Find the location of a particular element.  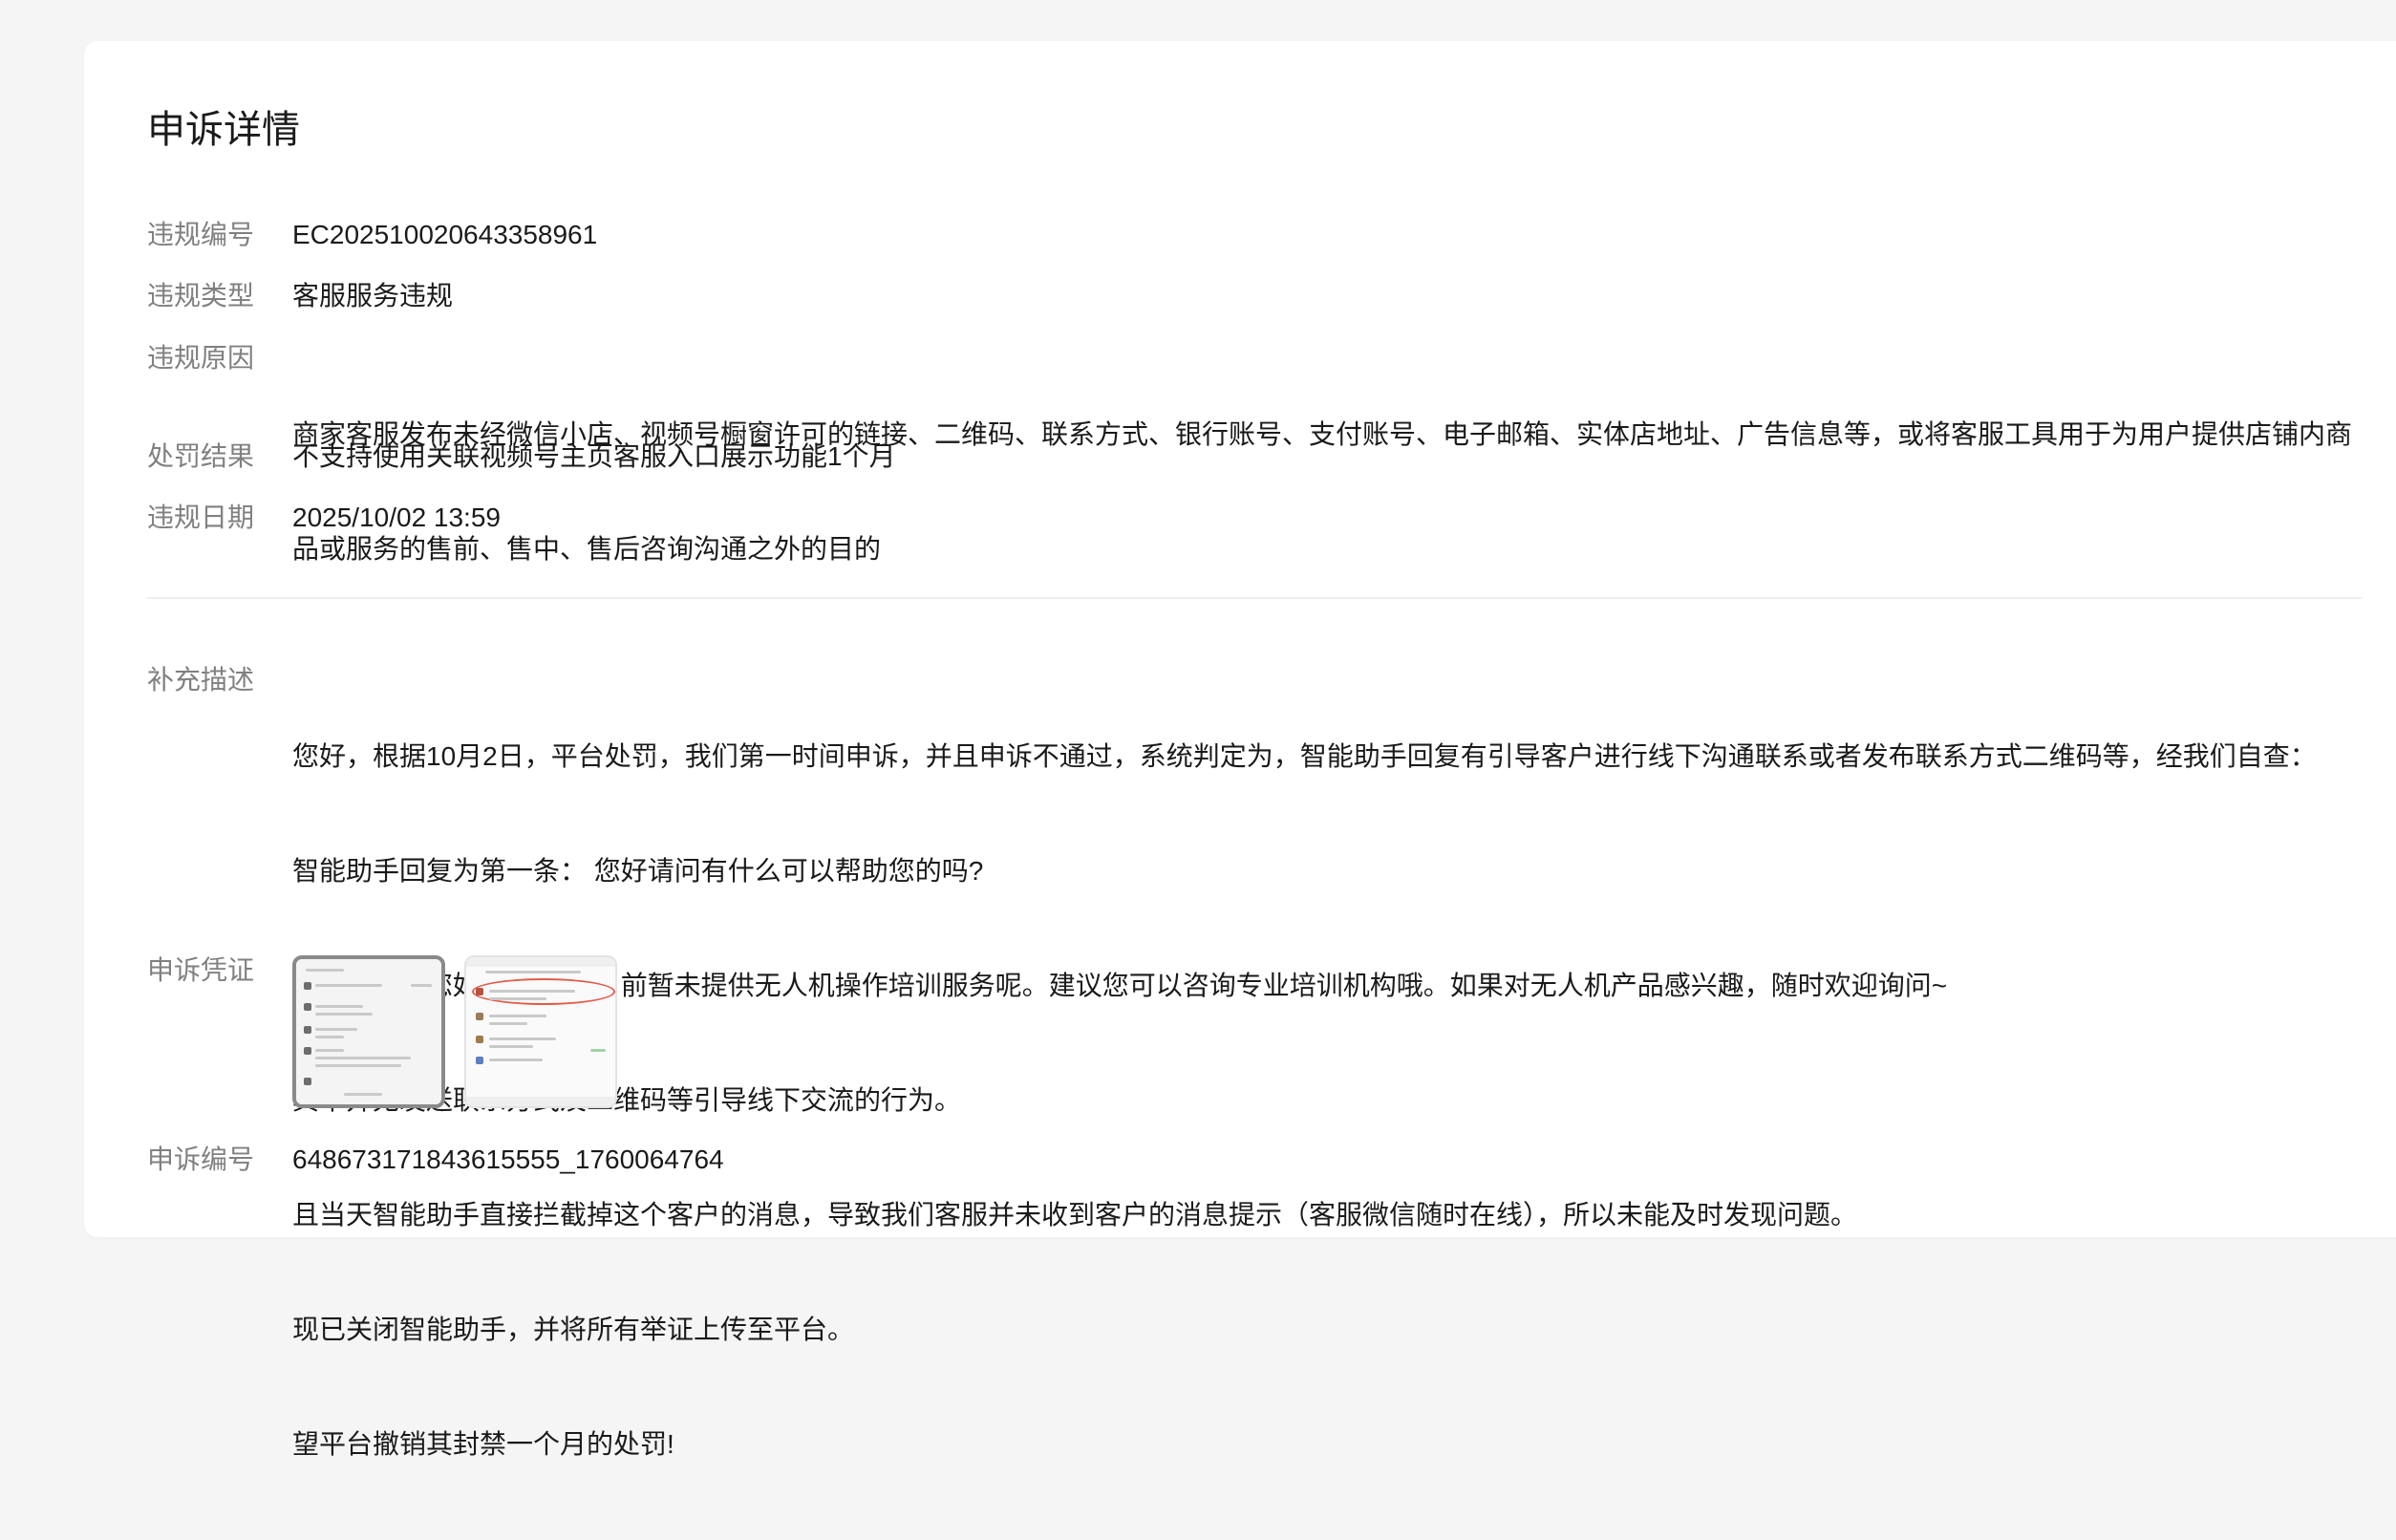

section-divider is located at coordinates (1254, 598).